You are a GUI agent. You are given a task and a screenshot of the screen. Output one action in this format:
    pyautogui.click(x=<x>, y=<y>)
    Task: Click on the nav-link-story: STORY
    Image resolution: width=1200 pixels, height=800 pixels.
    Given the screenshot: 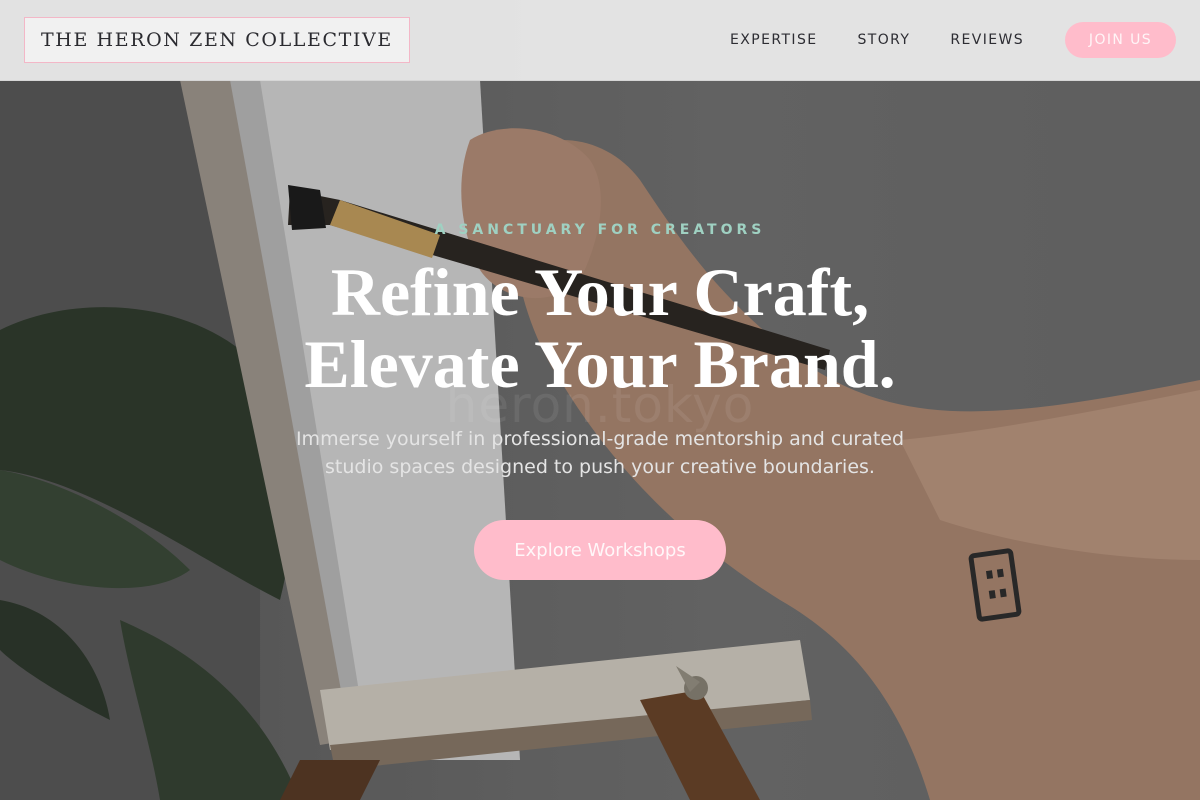 What is the action you would take?
    pyautogui.click(x=884, y=40)
    